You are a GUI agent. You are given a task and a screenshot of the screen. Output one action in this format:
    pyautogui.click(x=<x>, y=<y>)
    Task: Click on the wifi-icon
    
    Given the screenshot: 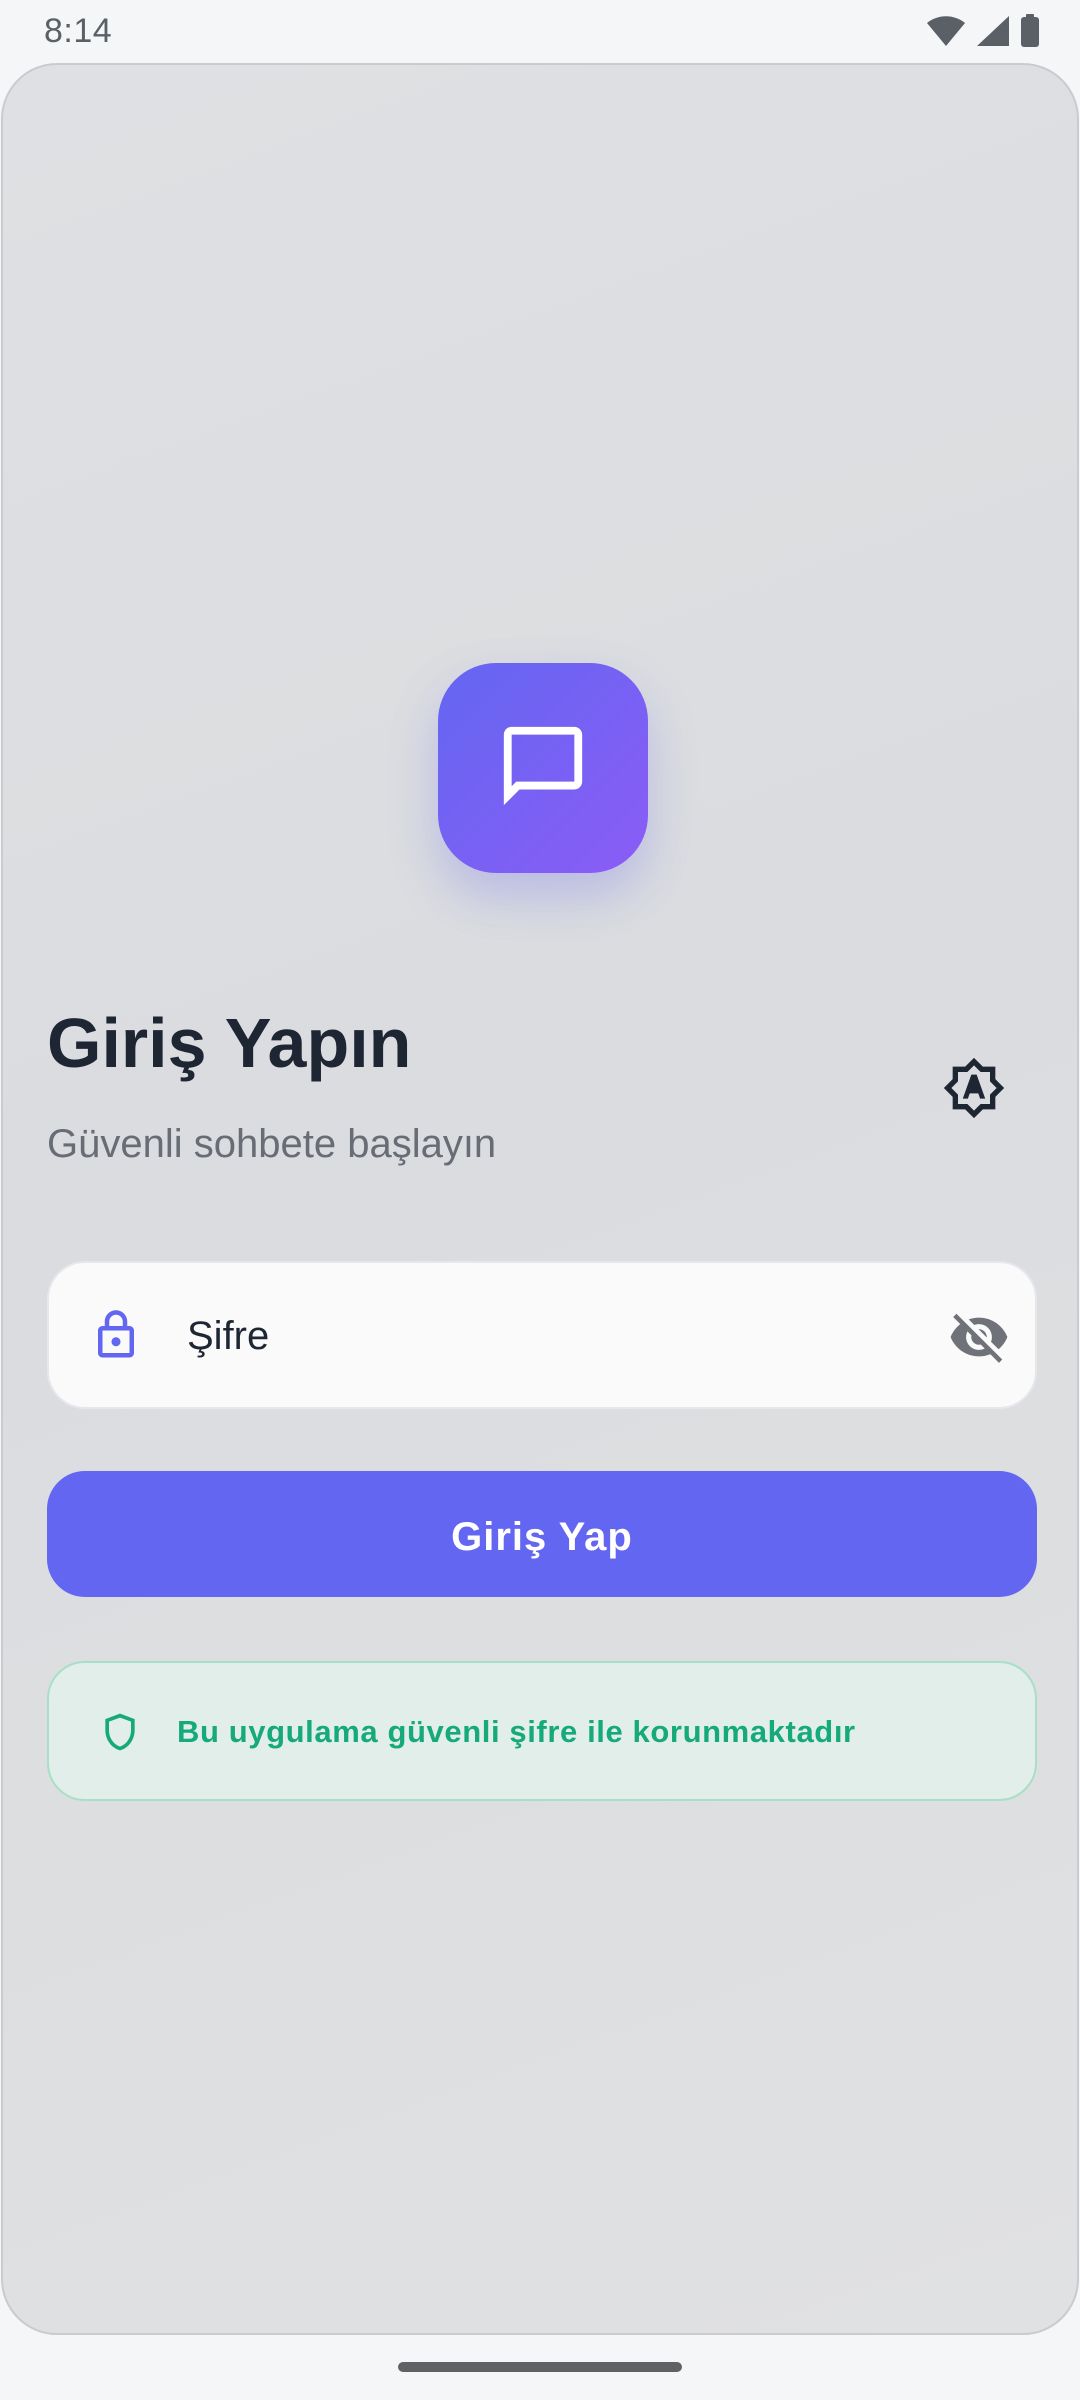 What is the action you would take?
    pyautogui.click(x=946, y=31)
    